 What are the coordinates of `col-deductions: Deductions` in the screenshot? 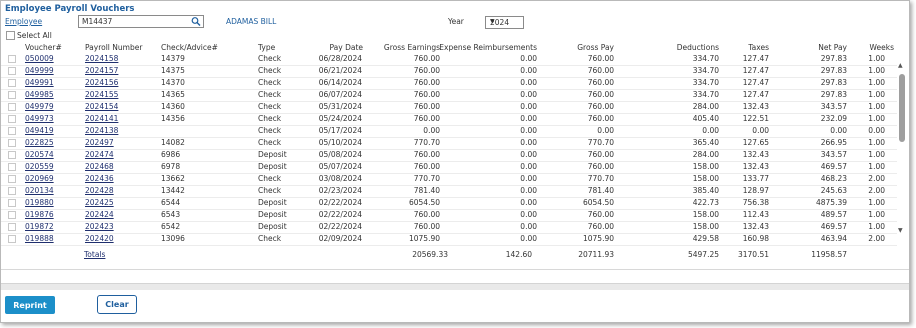 It's located at (698, 47).